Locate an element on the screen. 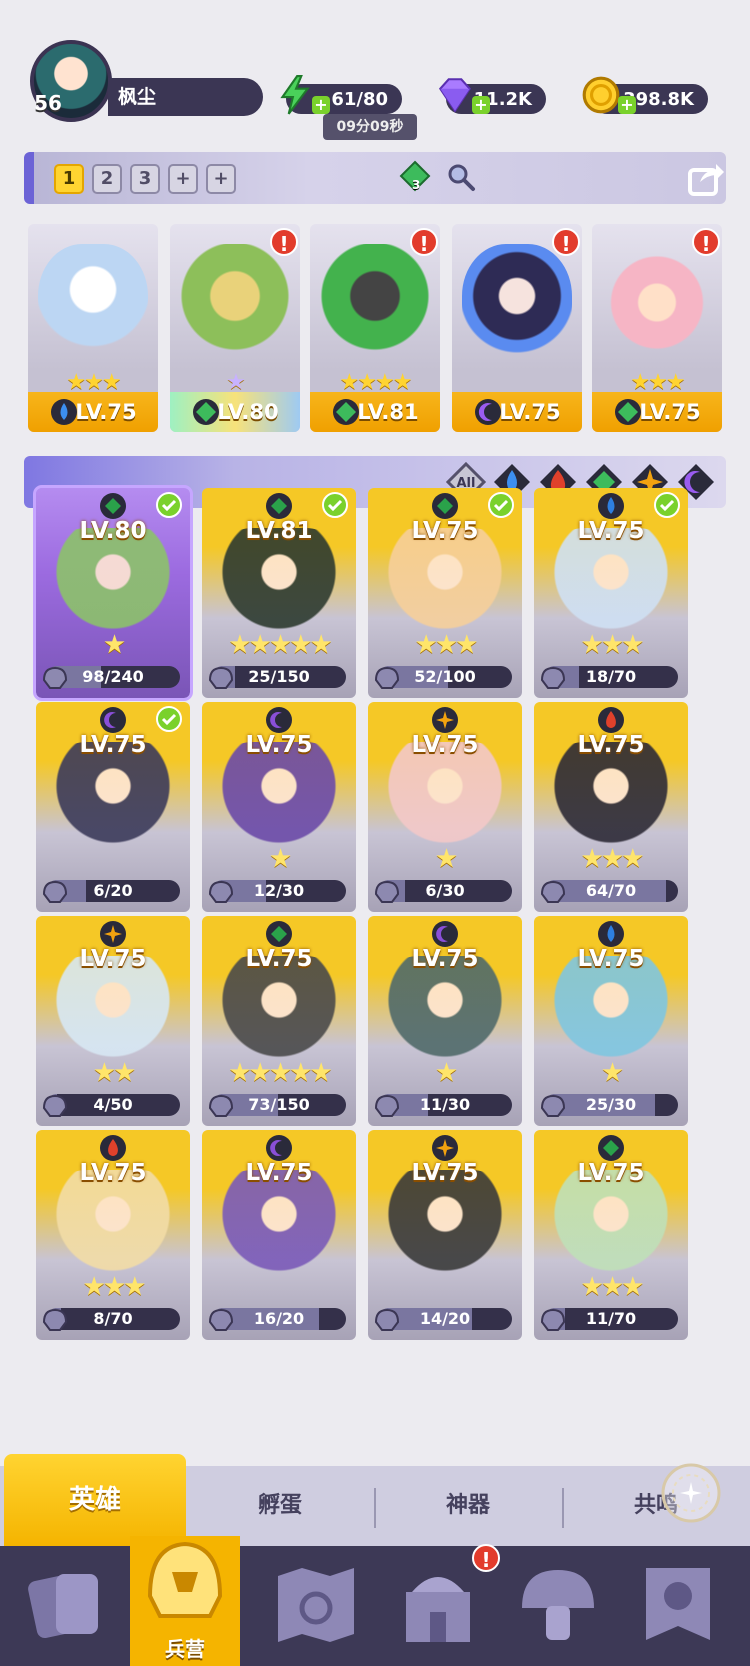 Image resolution: width=750 pixels, height=1666 pixels. hero-card: LV.75 ★ 25/30 is located at coordinates (611, 1021).